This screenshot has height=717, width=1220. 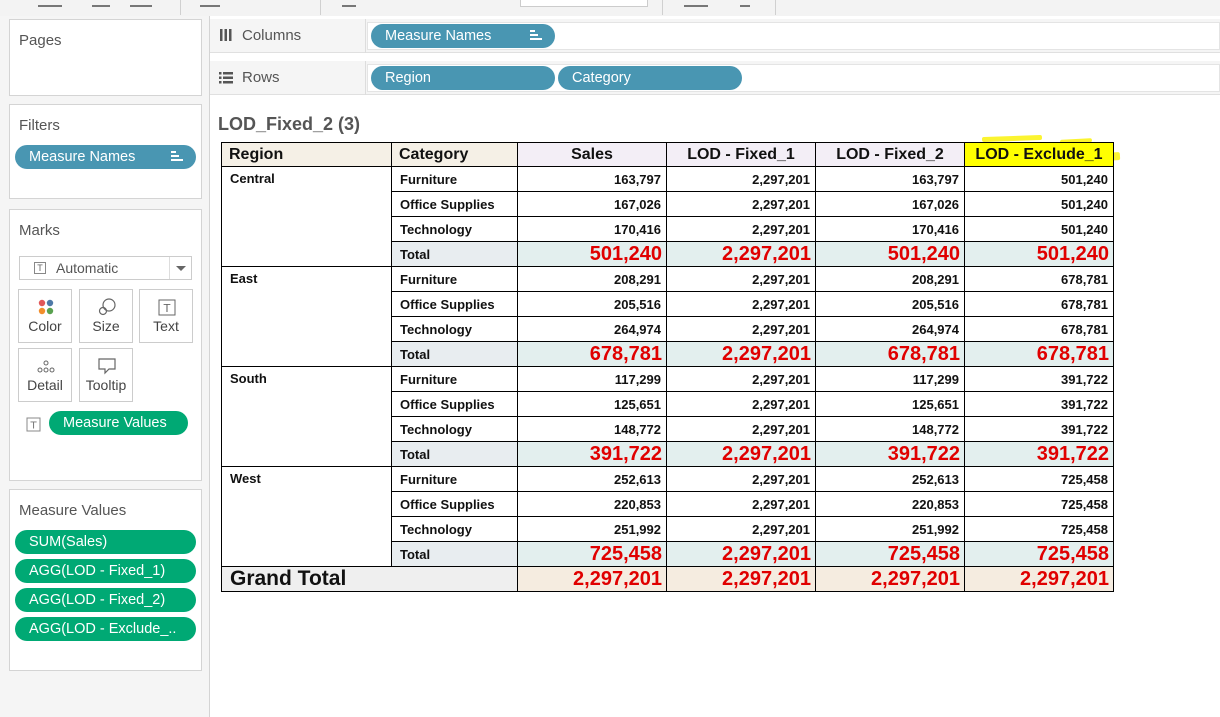 I want to click on fit-dropdown, so click(x=584, y=3).